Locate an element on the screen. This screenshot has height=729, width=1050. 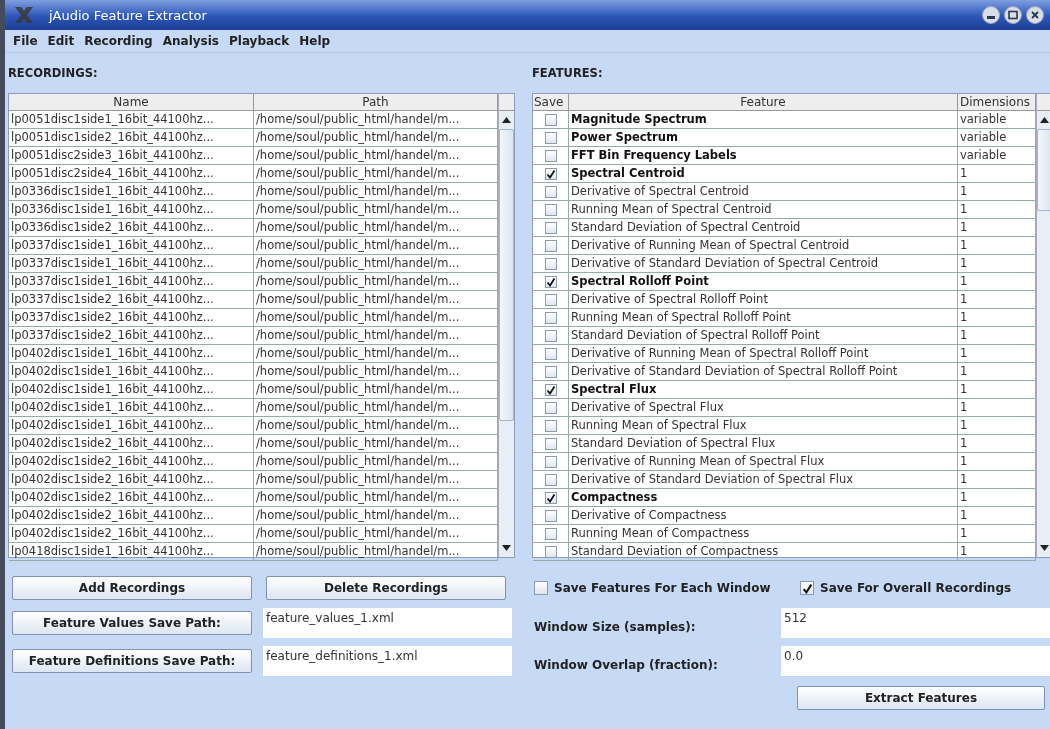
close-icon is located at coordinates (1035, 15).